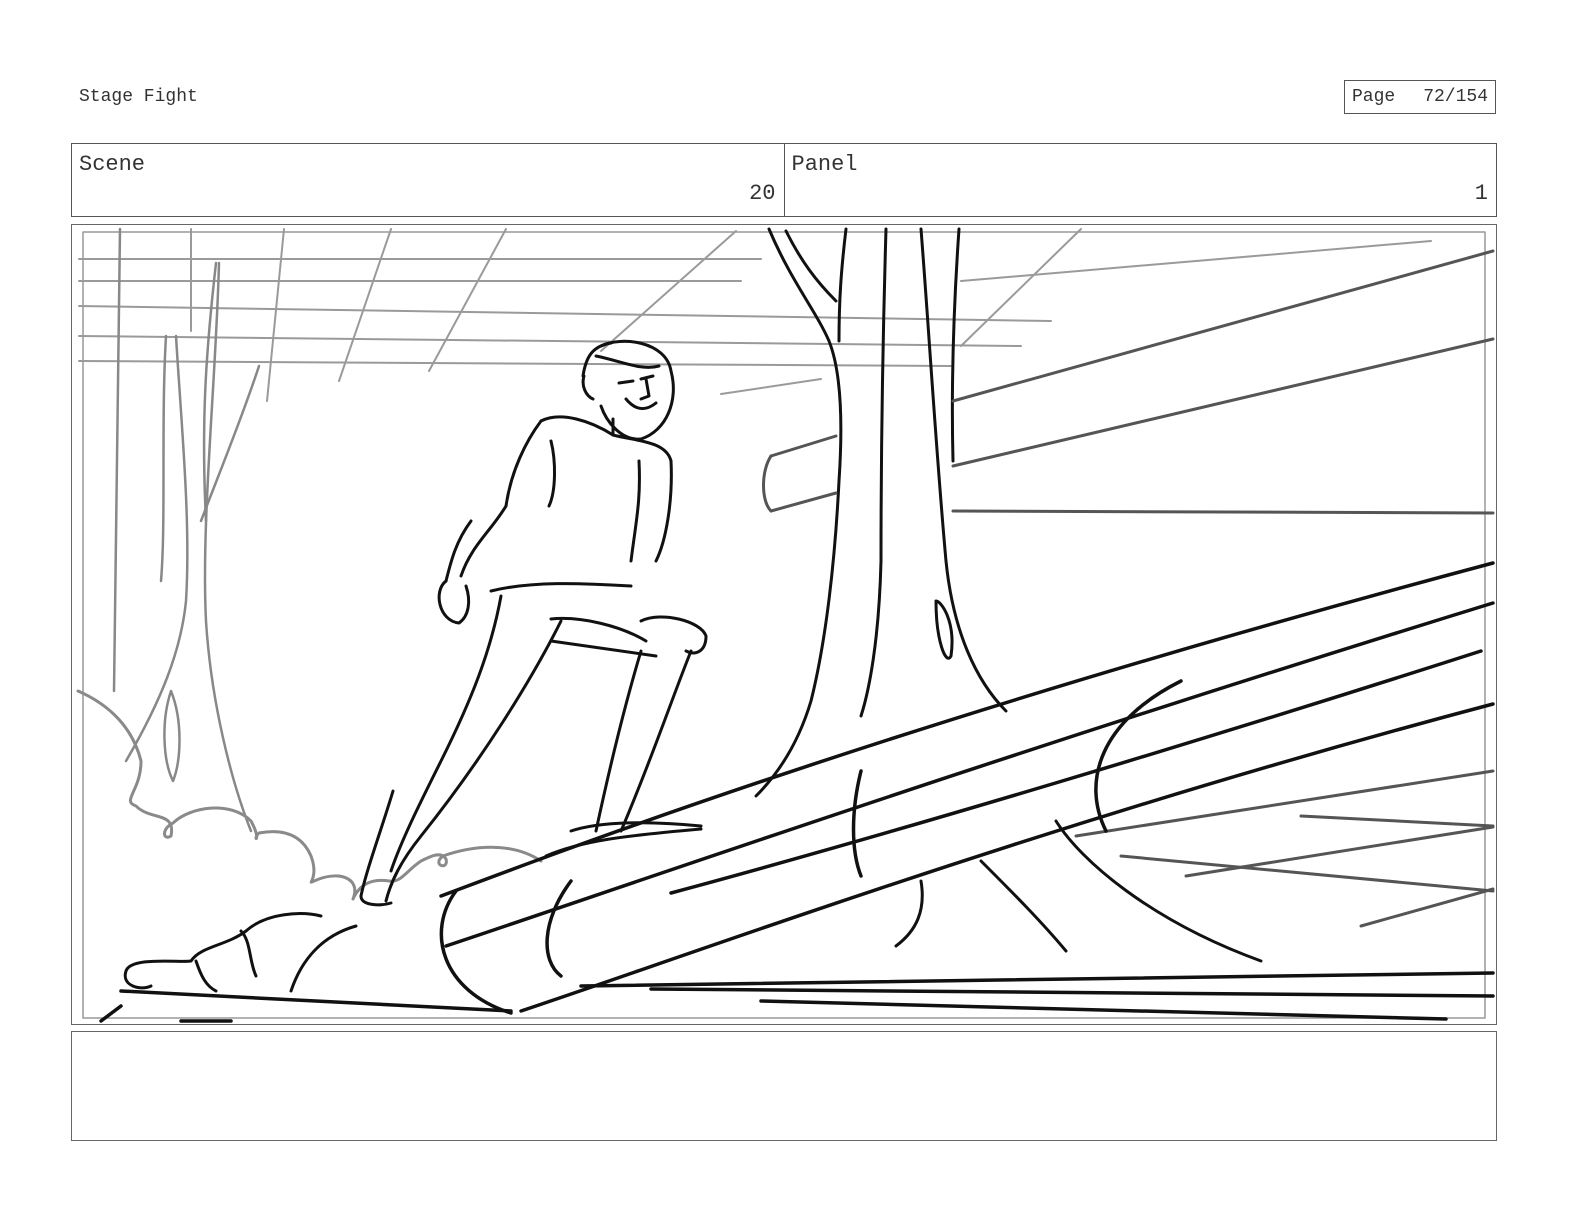 The width and height of the screenshot is (1584, 1224). What do you see at coordinates (138, 97) in the screenshot?
I see `storyboard-title: Stage Fight` at bounding box center [138, 97].